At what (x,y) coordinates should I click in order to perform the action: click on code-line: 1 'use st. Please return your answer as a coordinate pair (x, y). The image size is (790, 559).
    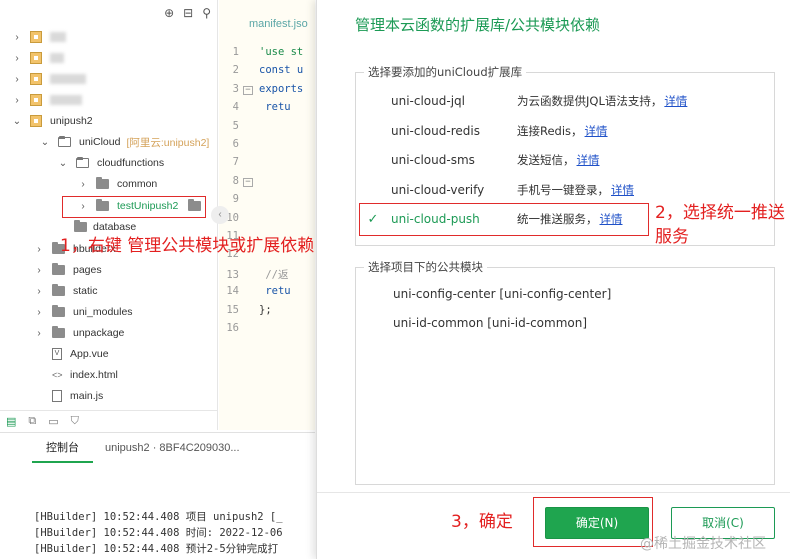
    Looking at the image, I should click on (261, 55).